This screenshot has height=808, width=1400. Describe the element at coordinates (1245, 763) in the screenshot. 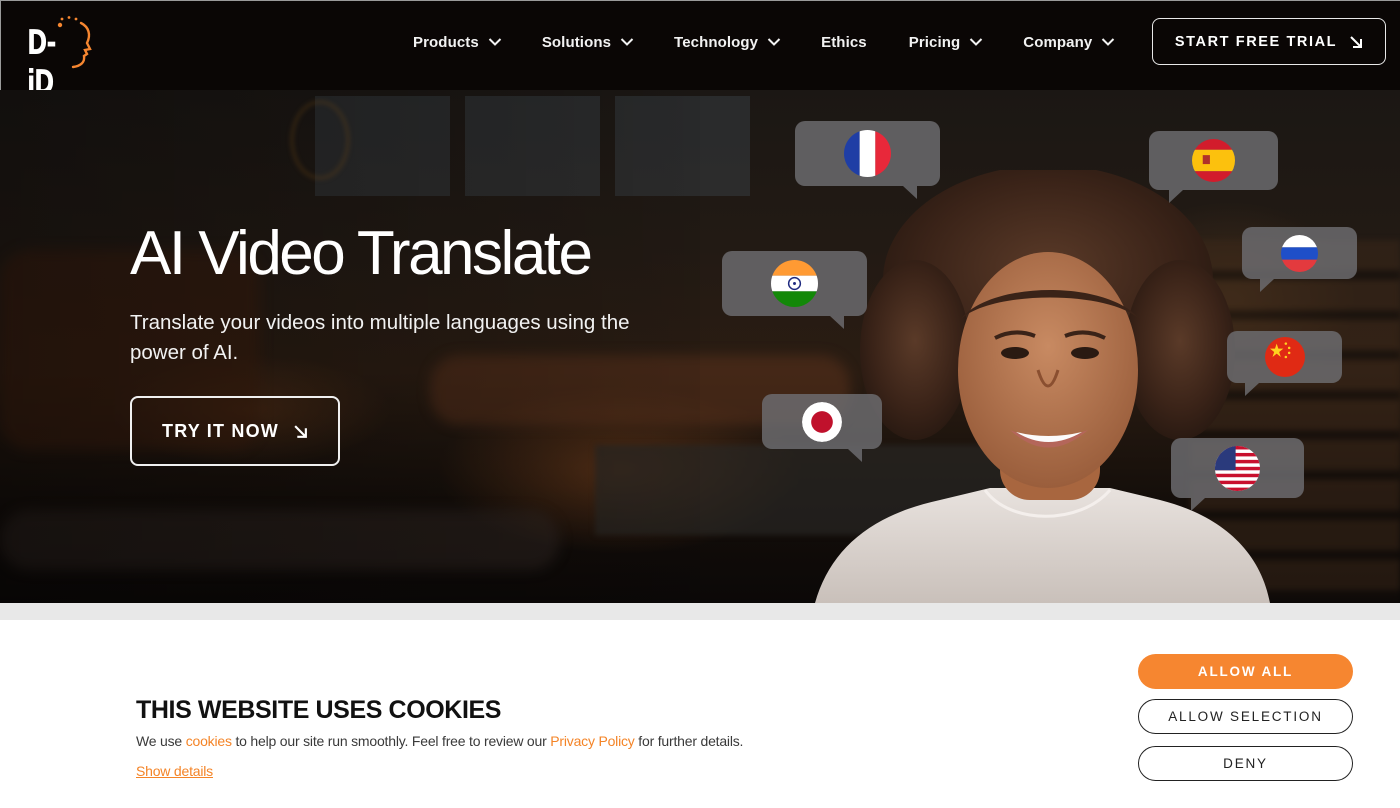

I see `deny-button: DENY` at that location.